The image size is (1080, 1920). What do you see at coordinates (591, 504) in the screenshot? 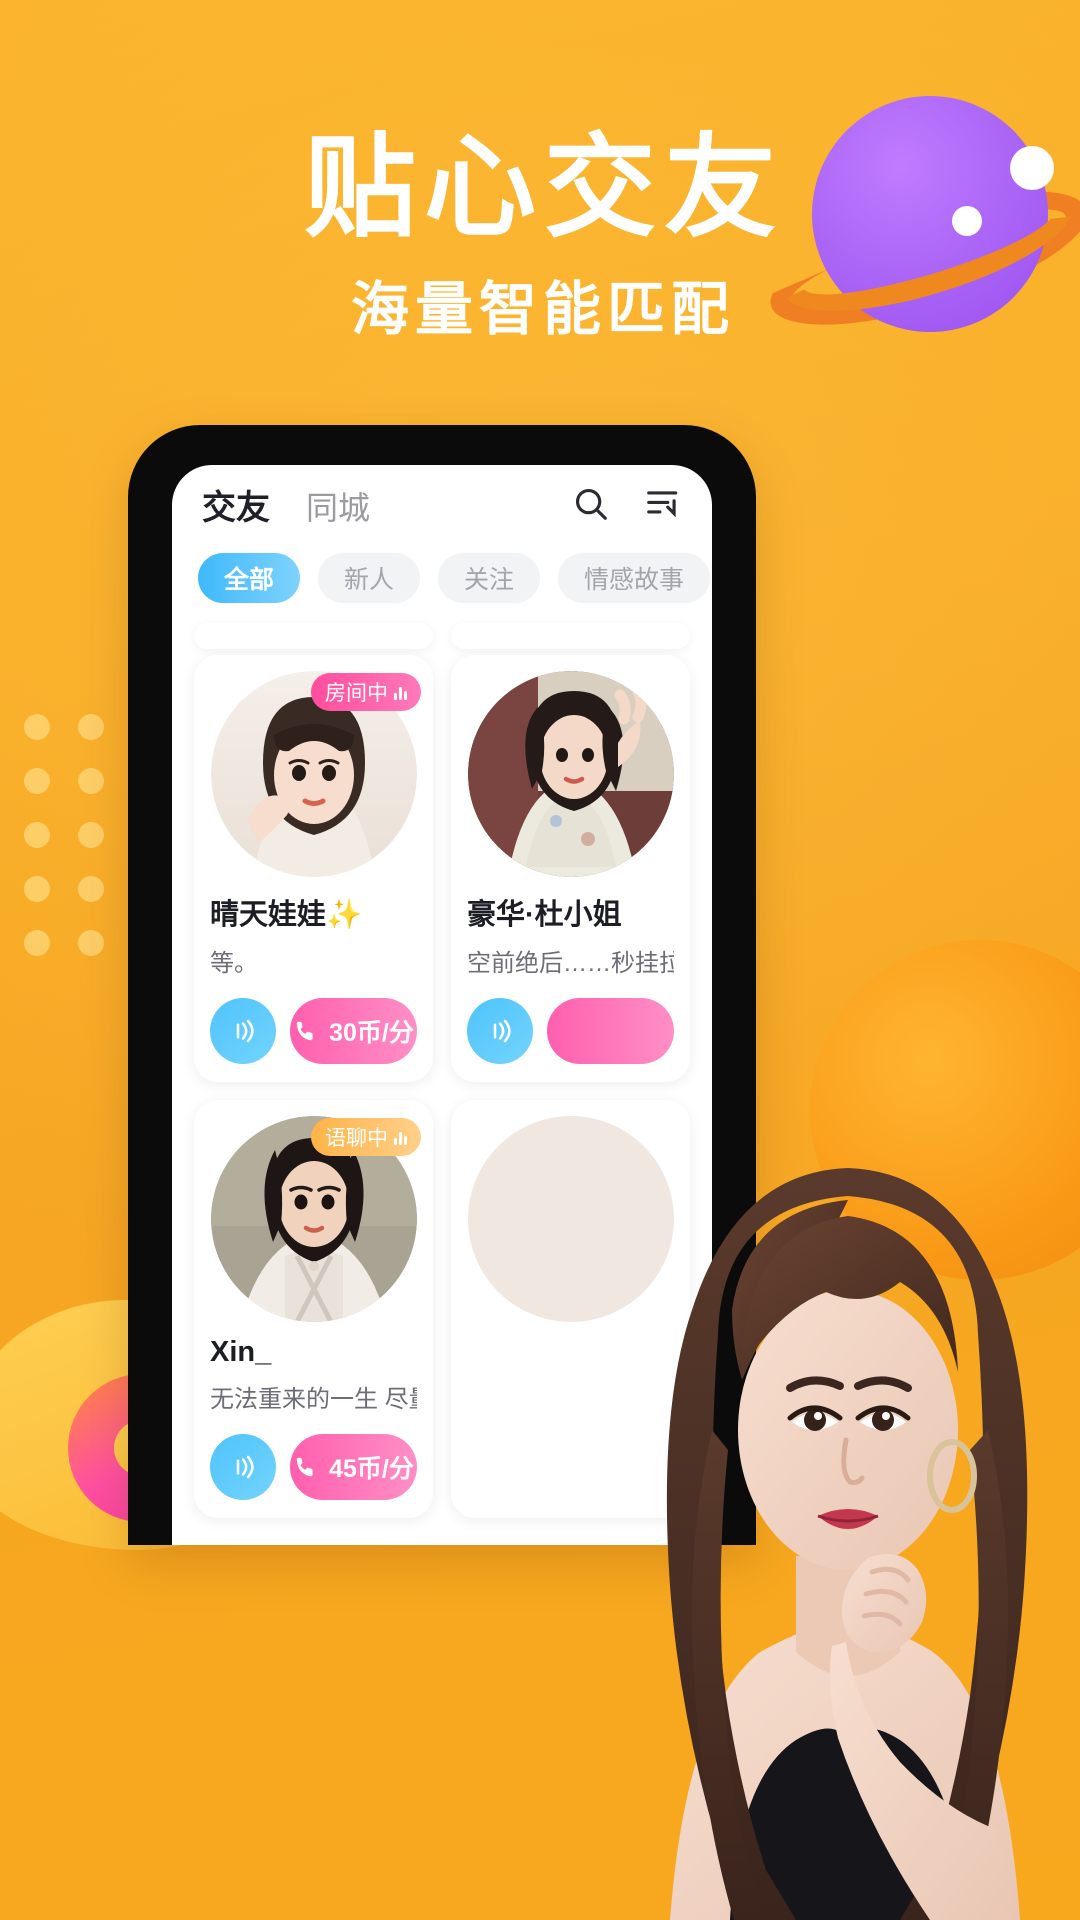
I see `search-icon` at bounding box center [591, 504].